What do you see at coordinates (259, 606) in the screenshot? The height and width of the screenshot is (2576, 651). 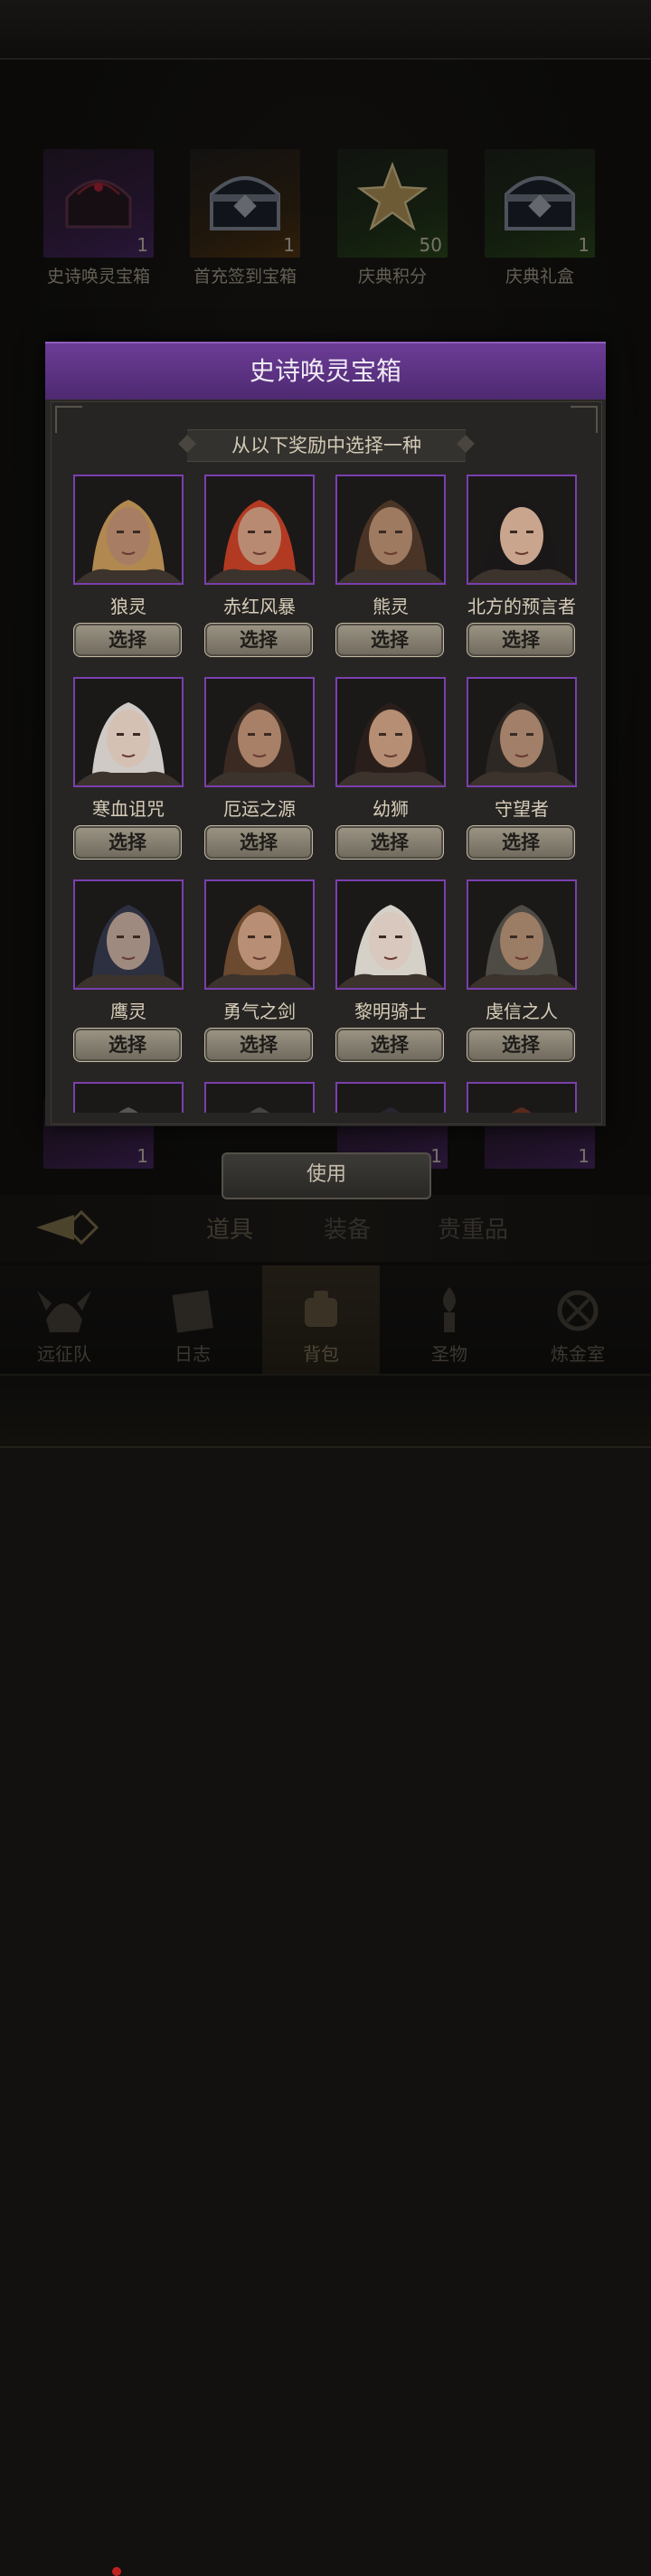 I see `hero-name: 赤红风暴` at bounding box center [259, 606].